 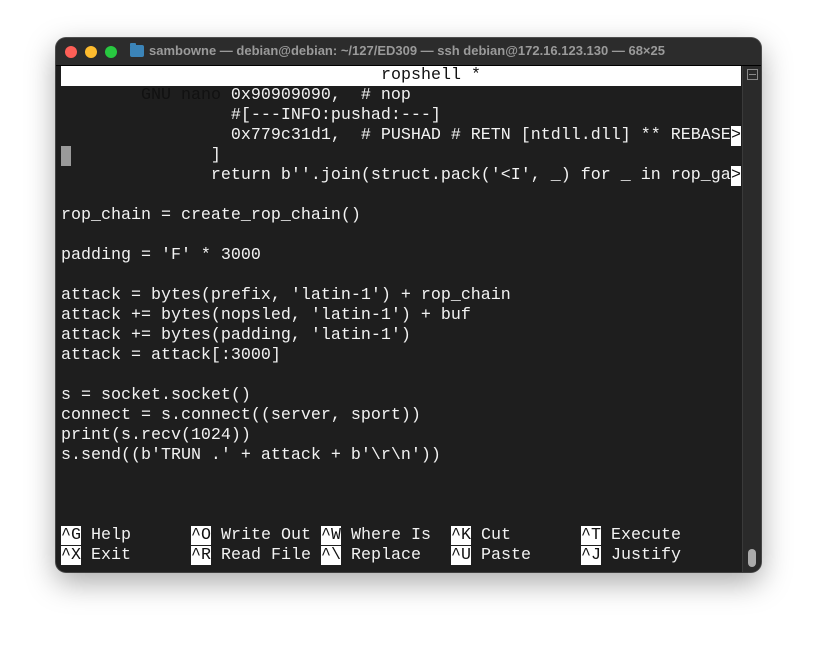 What do you see at coordinates (751, 319) in the screenshot?
I see `scrollbar` at bounding box center [751, 319].